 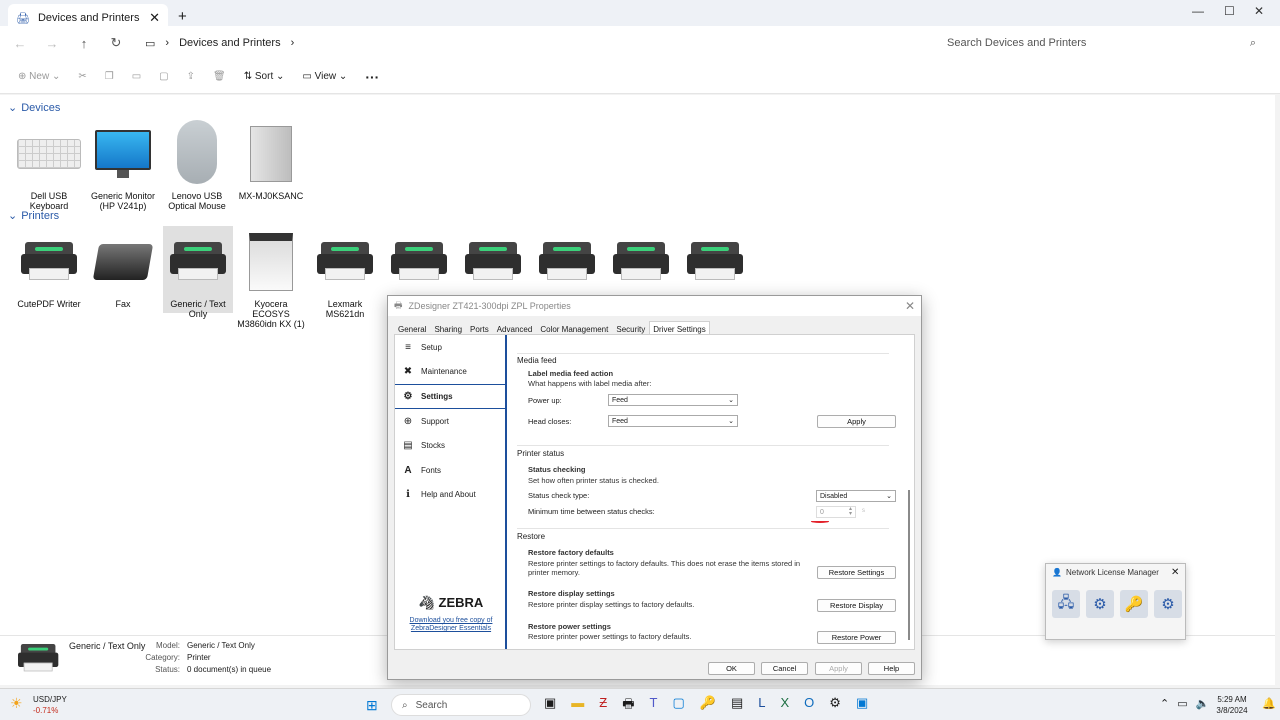 I want to click on printer-lexmark: Lexmark MS621dn, so click(x=345, y=275).